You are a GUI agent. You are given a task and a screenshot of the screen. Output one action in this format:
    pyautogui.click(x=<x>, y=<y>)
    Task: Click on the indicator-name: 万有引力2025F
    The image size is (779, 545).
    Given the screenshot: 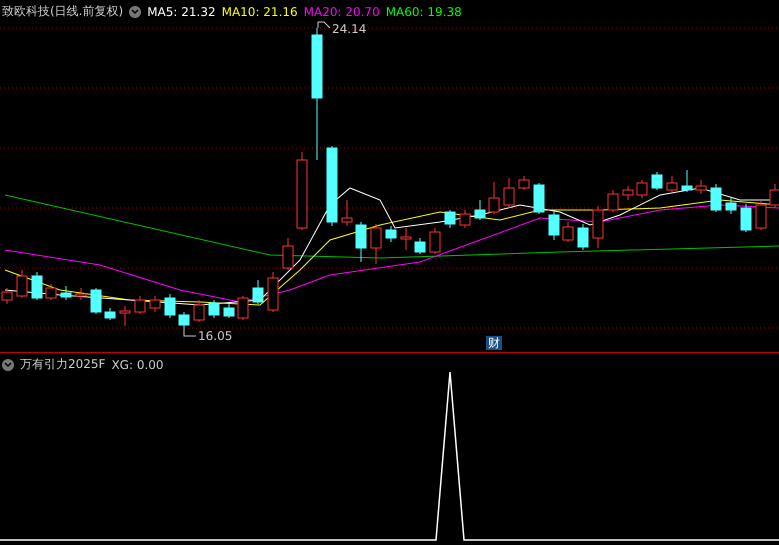 What is the action you would take?
    pyautogui.click(x=63, y=364)
    